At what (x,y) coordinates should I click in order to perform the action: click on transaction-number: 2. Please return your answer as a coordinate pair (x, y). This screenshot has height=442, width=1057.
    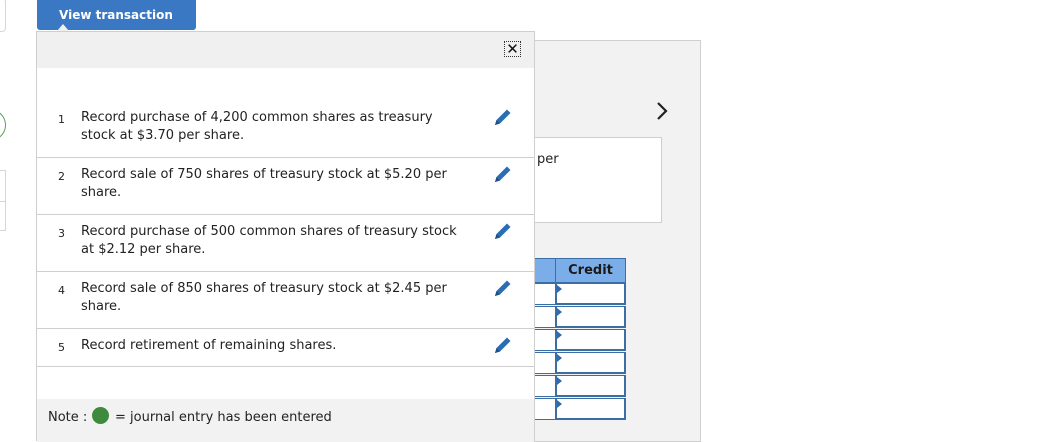
    Looking at the image, I should click on (61, 176).